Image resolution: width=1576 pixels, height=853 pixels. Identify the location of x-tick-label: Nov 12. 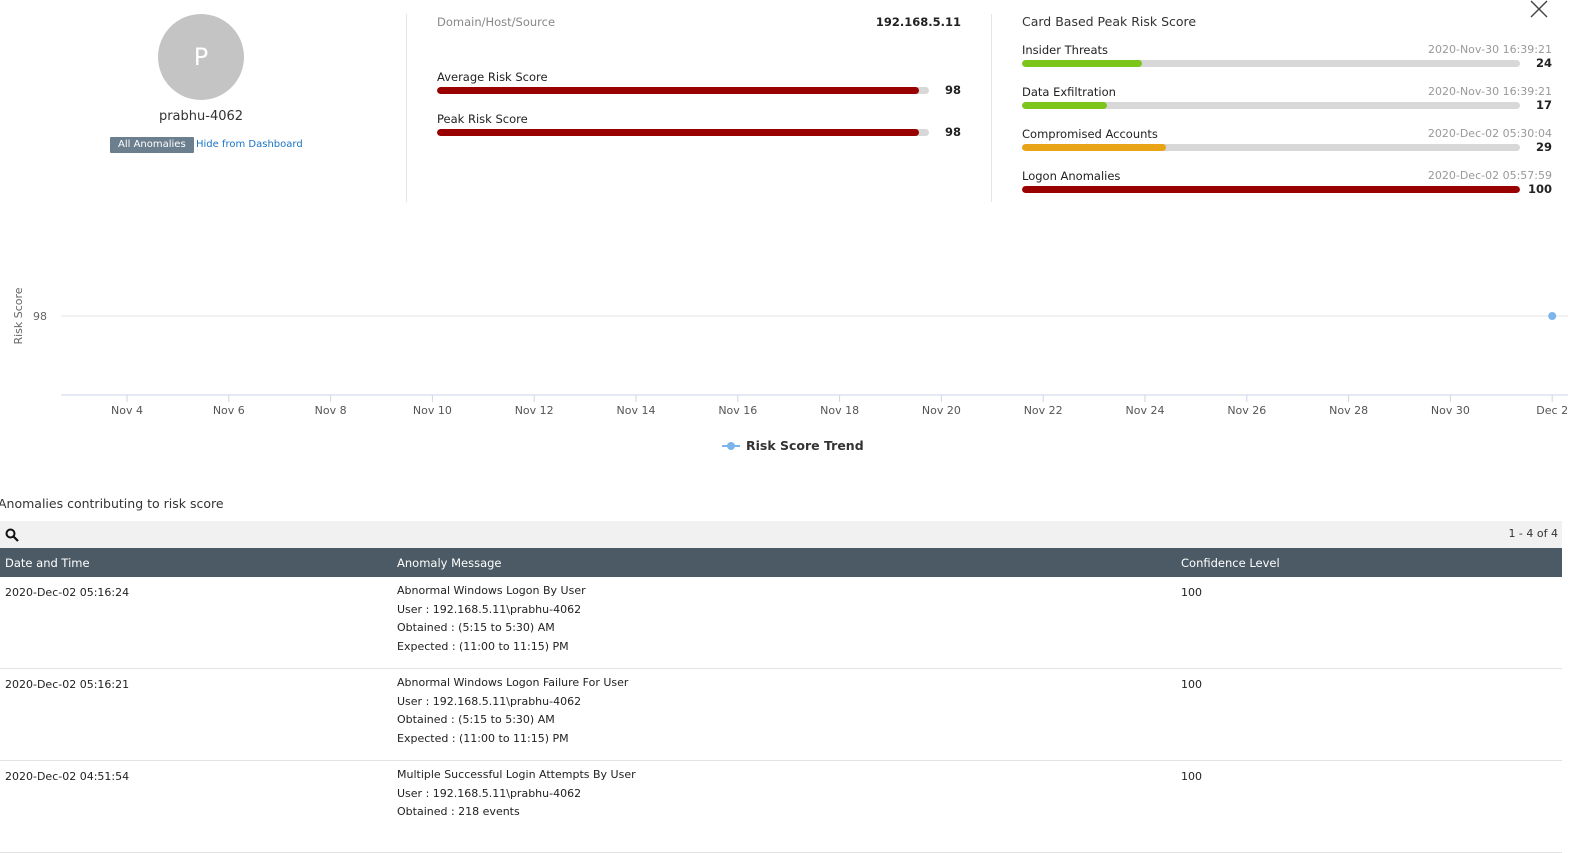
(534, 410).